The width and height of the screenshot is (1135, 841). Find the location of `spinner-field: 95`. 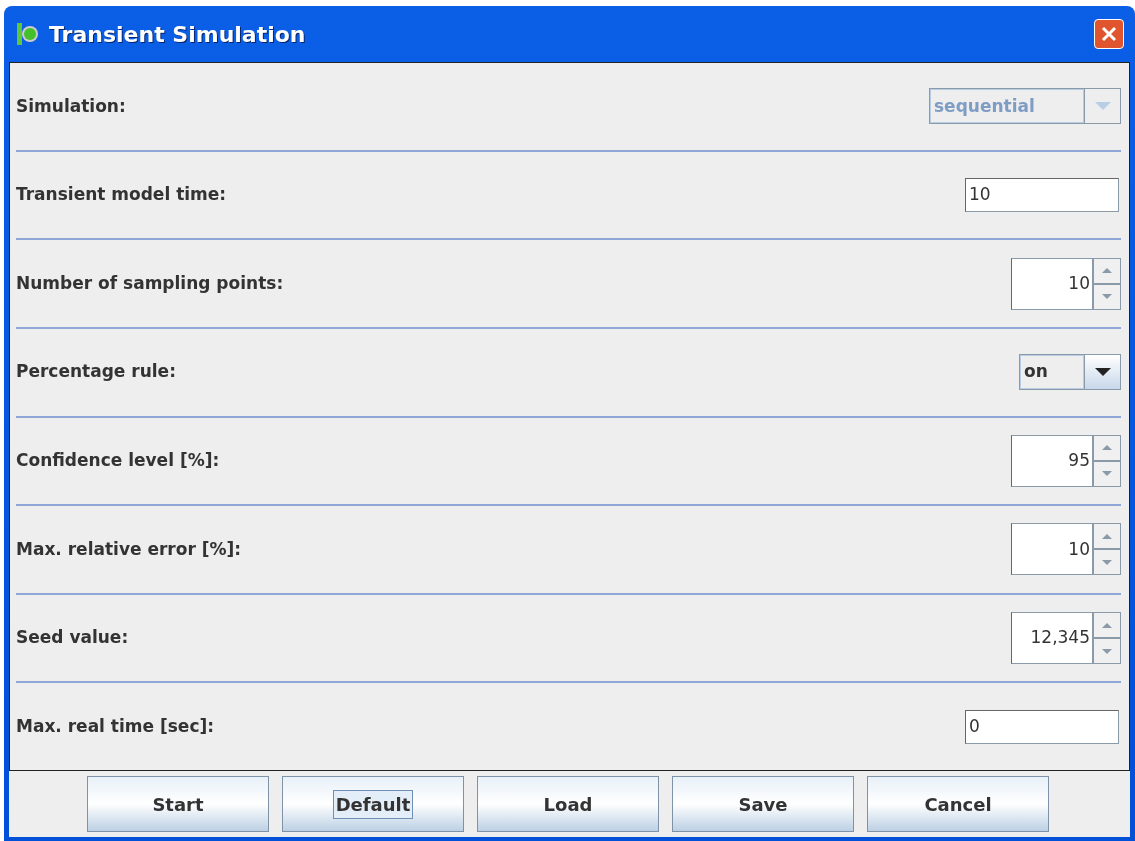

spinner-field: 95 is located at coordinates (1052, 460).